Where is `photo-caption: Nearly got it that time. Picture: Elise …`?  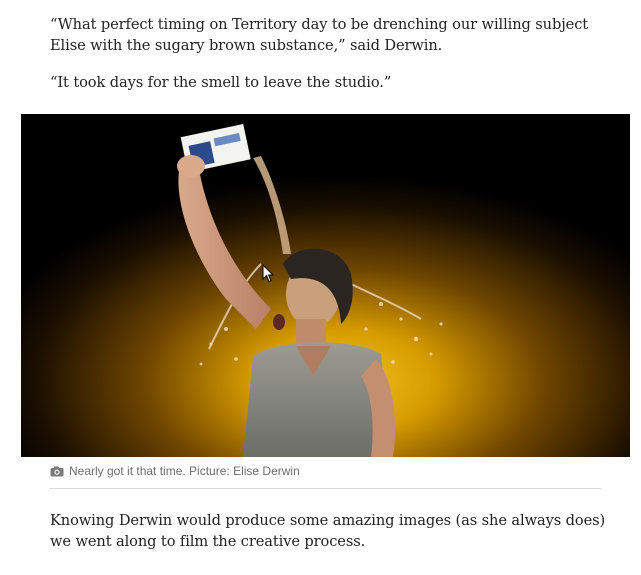 photo-caption: Nearly got it that time. Picture: Elise … is located at coordinates (175, 471).